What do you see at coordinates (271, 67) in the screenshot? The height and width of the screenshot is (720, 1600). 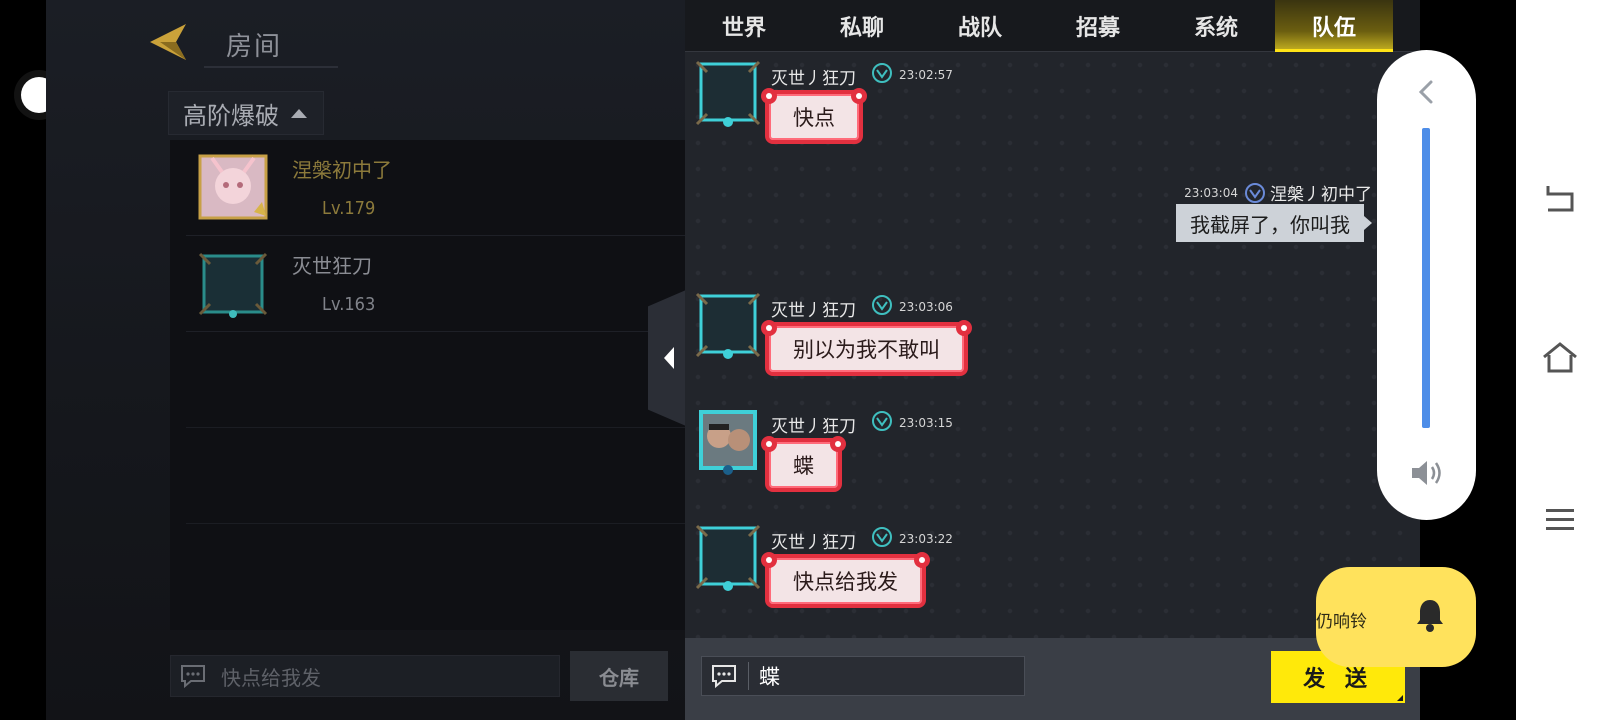 I see `title-underline` at bounding box center [271, 67].